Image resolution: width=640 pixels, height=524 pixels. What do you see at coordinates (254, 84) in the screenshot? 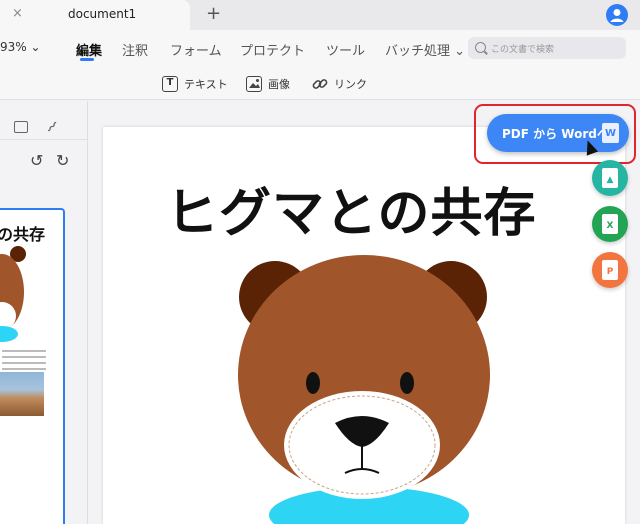
I see `image-icon` at bounding box center [254, 84].